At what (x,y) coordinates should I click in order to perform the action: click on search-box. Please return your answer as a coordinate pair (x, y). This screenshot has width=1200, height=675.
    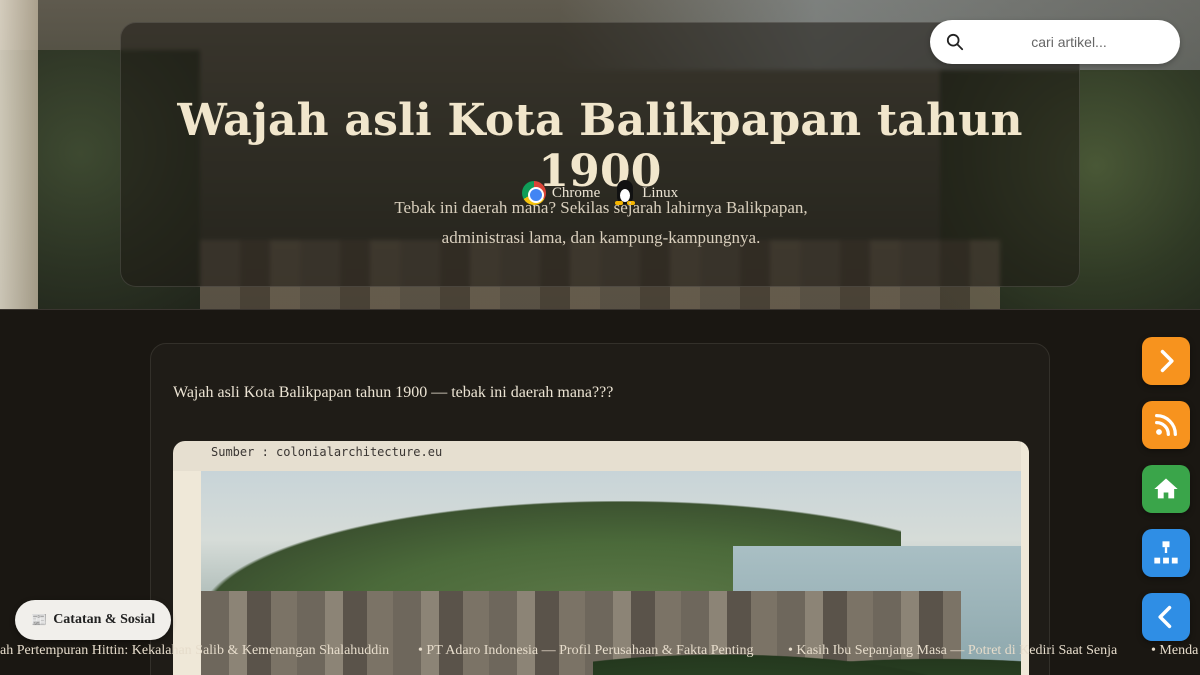
    Looking at the image, I should click on (1055, 42).